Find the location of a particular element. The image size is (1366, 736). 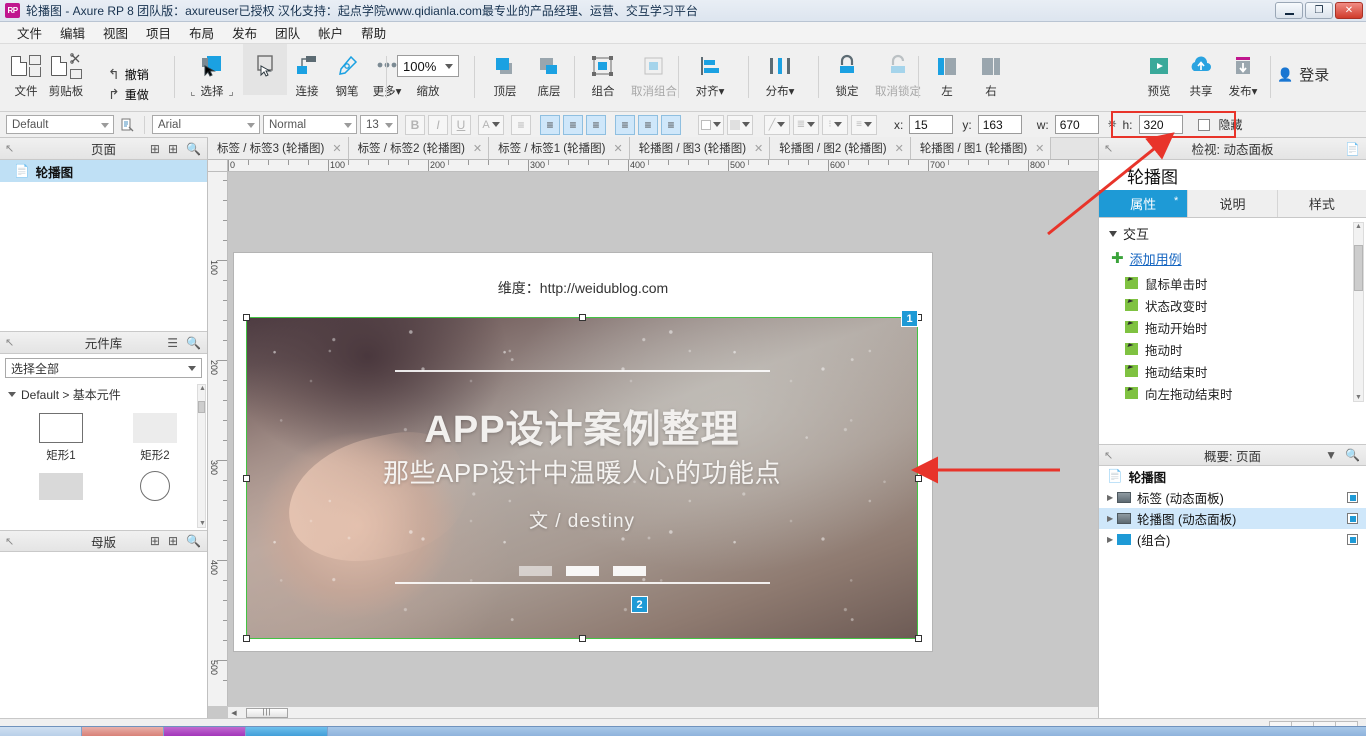

font-size-combo: 13 is located at coordinates (379, 124).